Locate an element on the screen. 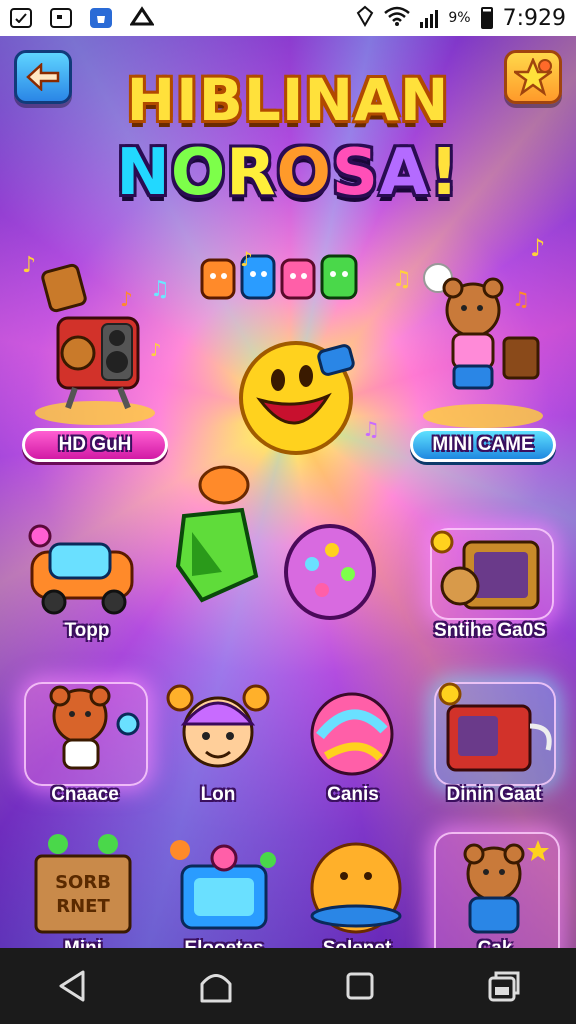 The width and height of the screenshot is (576, 1024). game-tile-canis: Canis is located at coordinates (353, 746).